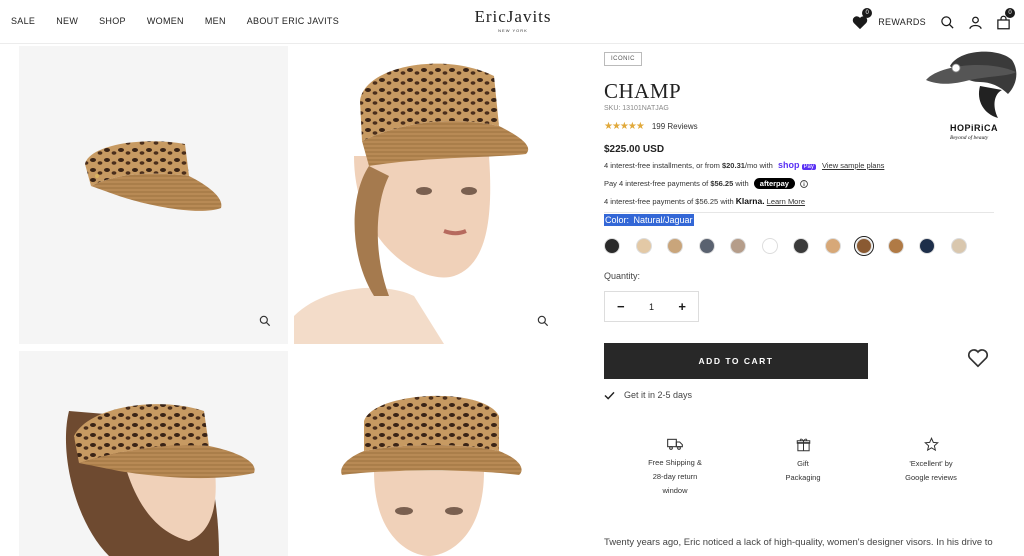  What do you see at coordinates (722, 183) in the screenshot?
I see `afterpay-amount: $56.25` at bounding box center [722, 183].